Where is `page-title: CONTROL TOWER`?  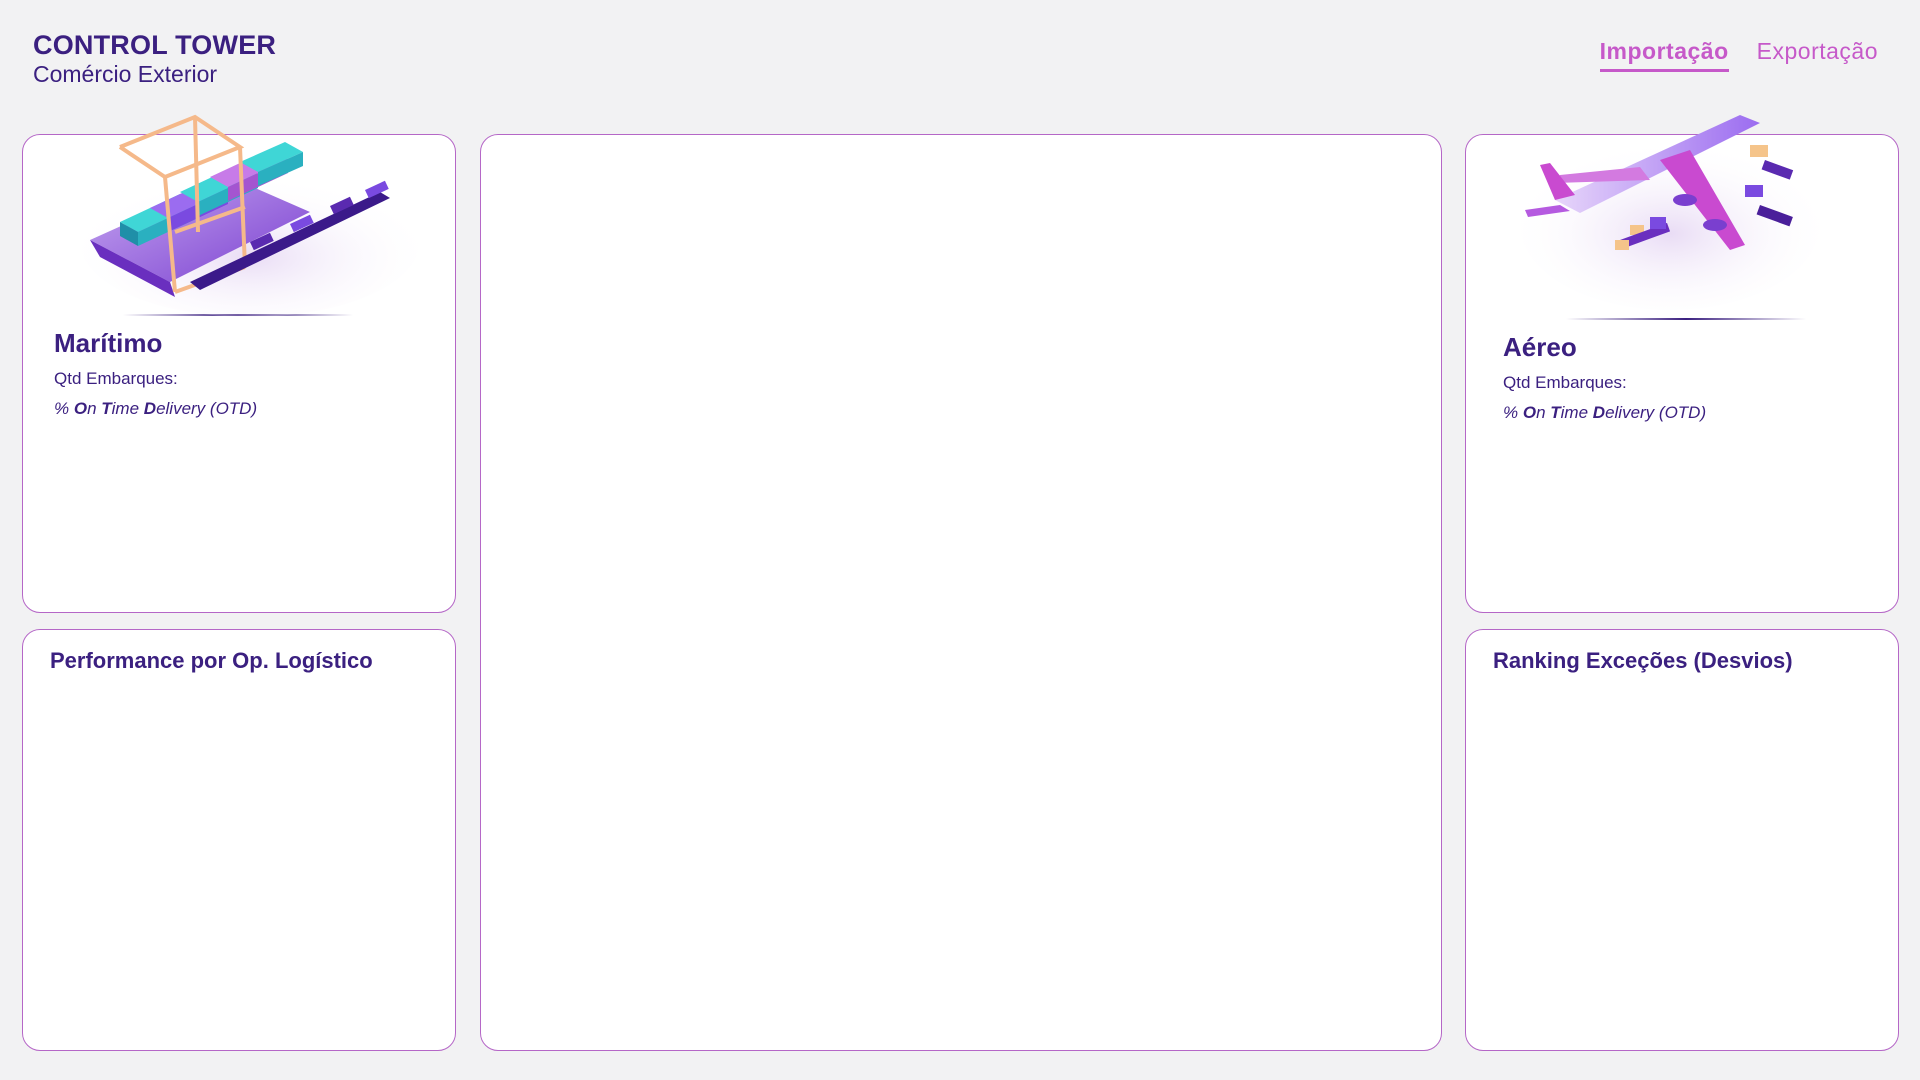 page-title: CONTROL TOWER is located at coordinates (155, 45).